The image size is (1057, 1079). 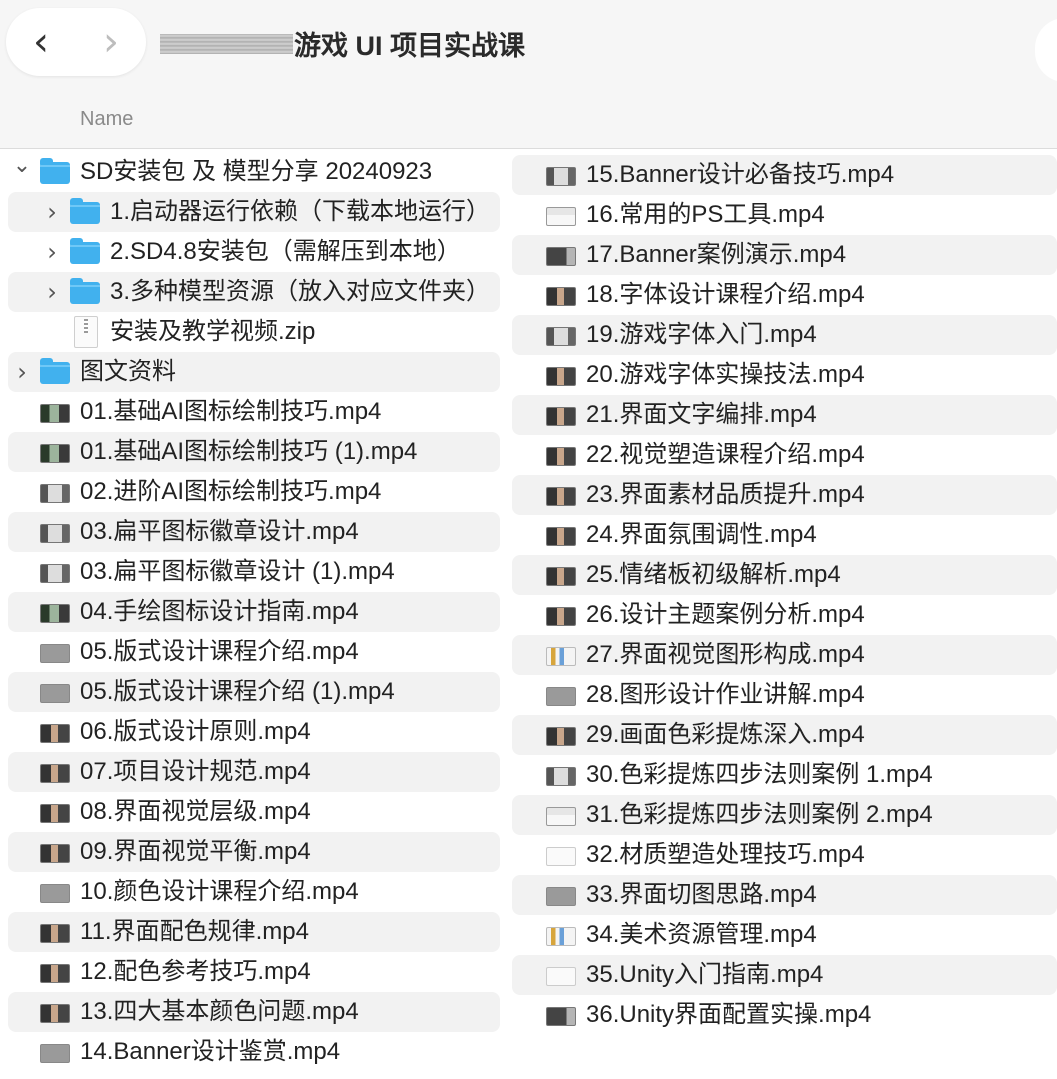 What do you see at coordinates (784, 815) in the screenshot?
I see `file-row: 31.色彩提炼四步法则案例 2.mp4` at bounding box center [784, 815].